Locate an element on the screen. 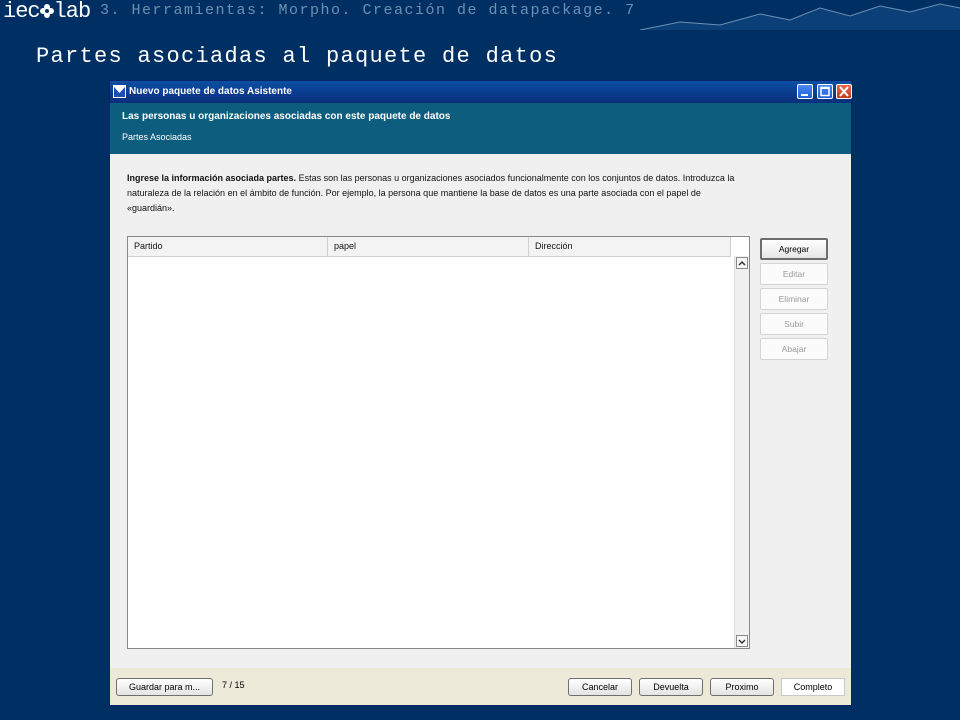  scroll-up-button is located at coordinates (742, 263).